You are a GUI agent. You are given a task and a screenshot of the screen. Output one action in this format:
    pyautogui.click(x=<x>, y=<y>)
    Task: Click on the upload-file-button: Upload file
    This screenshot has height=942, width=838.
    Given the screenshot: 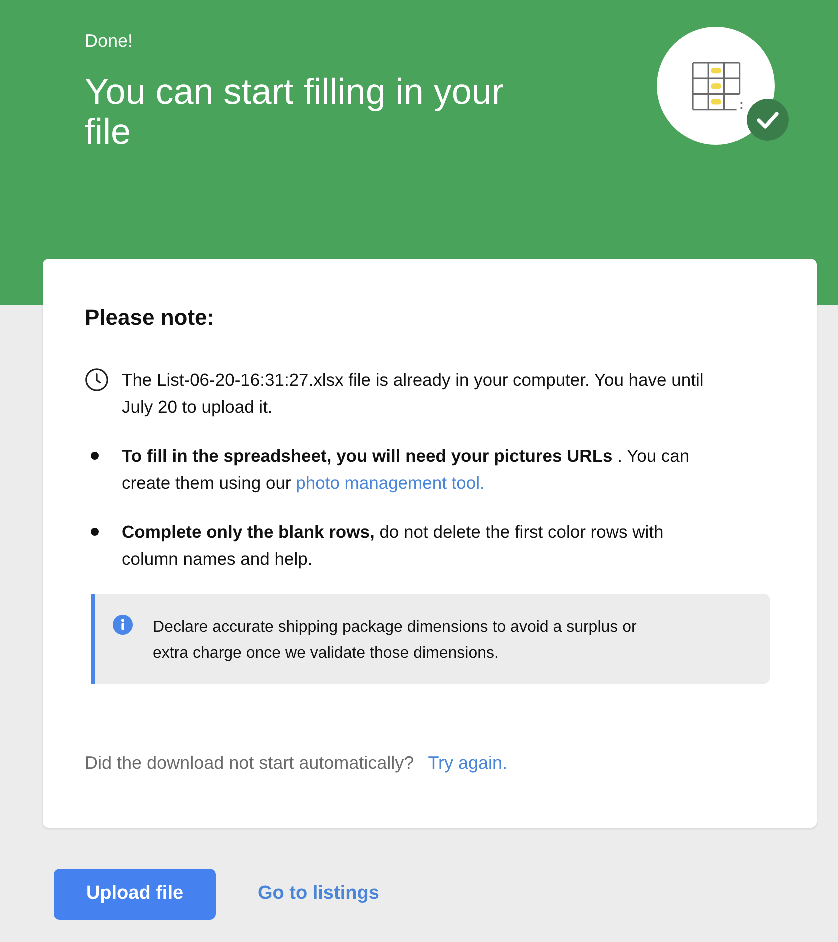 What is the action you would take?
    pyautogui.click(x=135, y=894)
    